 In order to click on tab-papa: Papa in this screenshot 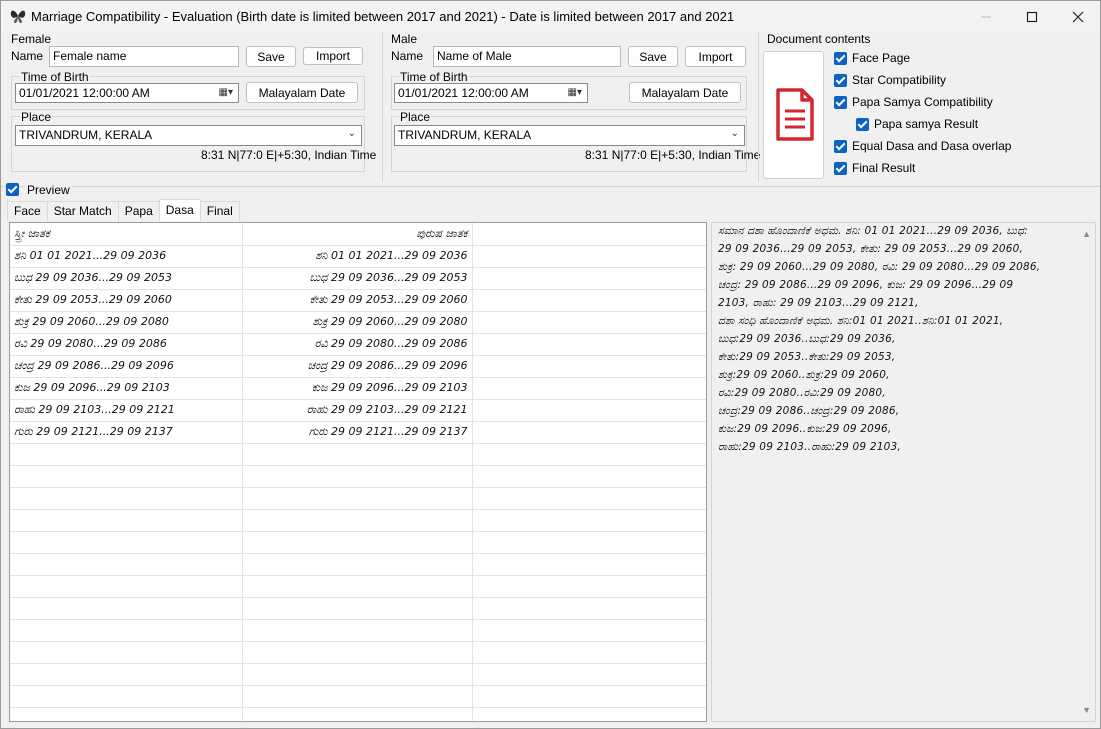, I will do `click(138, 211)`.